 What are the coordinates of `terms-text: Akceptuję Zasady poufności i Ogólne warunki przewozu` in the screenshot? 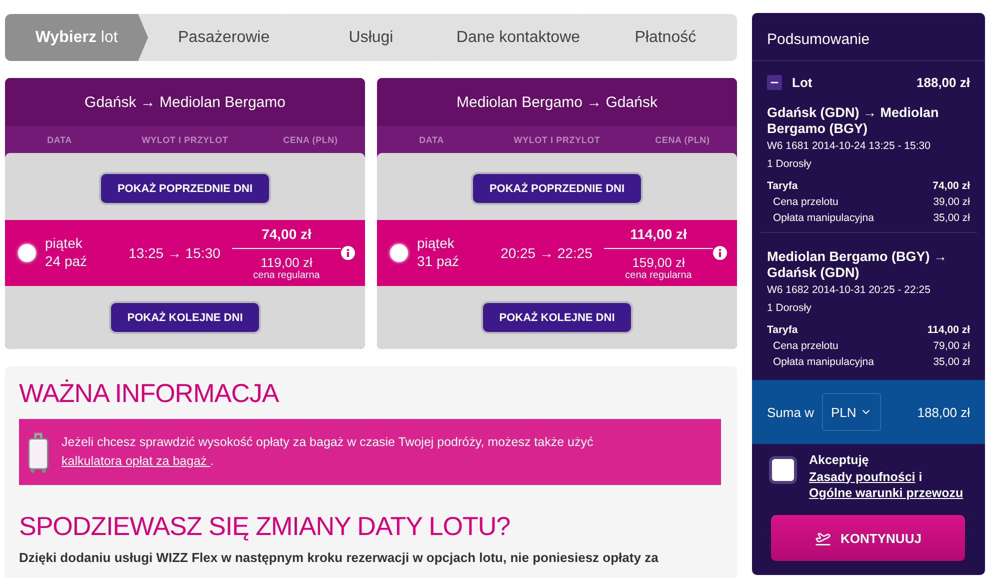 It's located at (886, 477).